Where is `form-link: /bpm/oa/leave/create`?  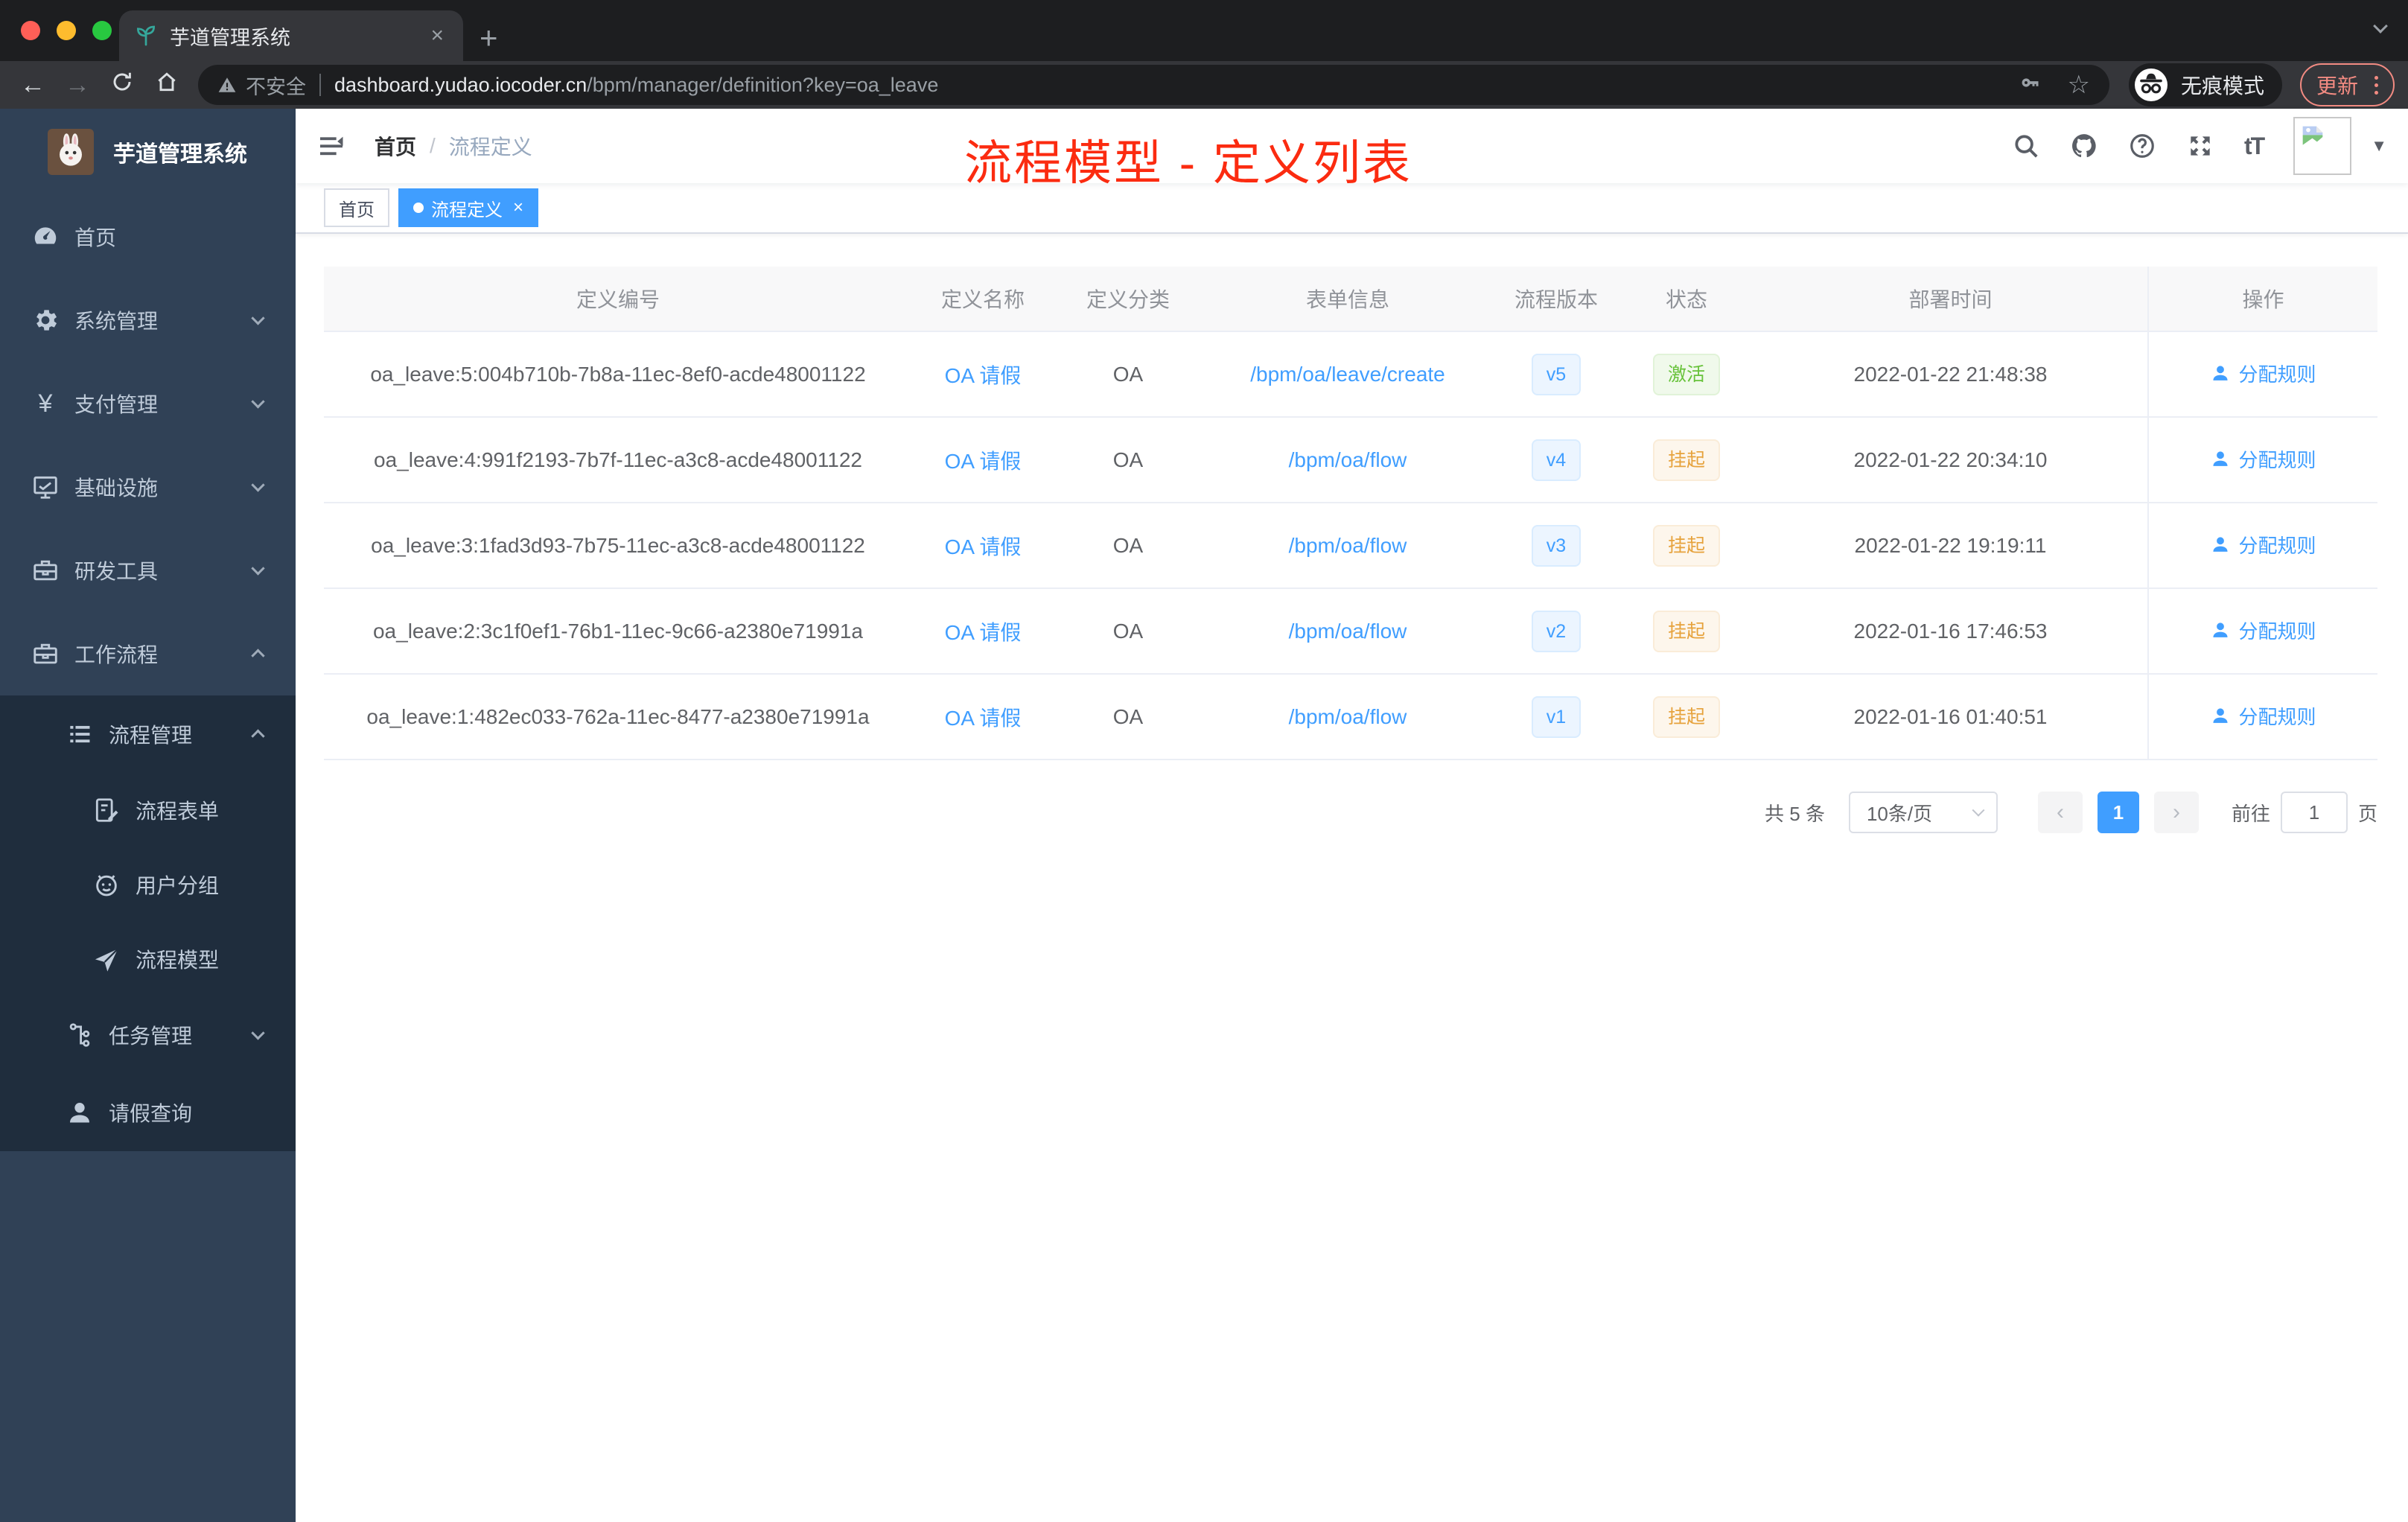
form-link: /bpm/oa/leave/create is located at coordinates (1347, 374).